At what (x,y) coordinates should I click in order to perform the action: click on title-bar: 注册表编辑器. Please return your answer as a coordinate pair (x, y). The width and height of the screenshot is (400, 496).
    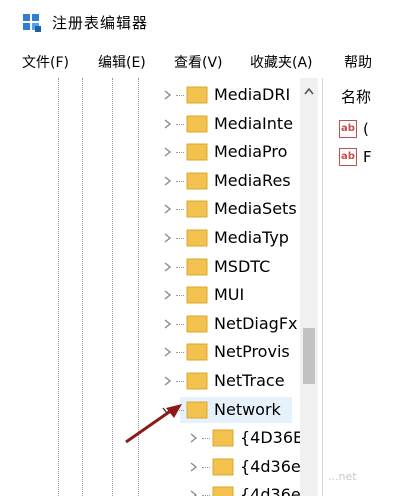
    Looking at the image, I should click on (200, 22).